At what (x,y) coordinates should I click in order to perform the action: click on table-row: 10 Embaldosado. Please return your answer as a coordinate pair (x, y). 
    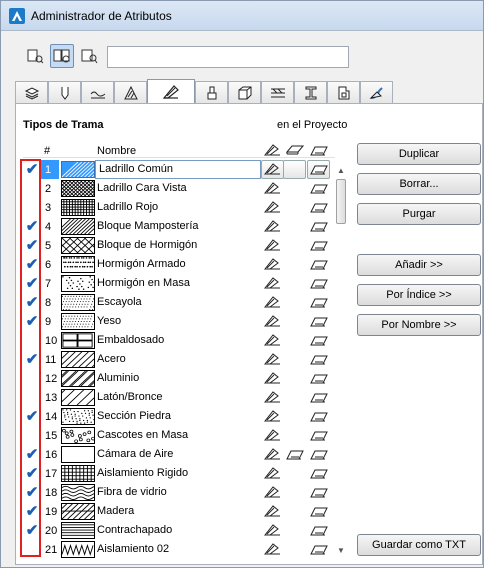
    Looking at the image, I should click on (179, 340).